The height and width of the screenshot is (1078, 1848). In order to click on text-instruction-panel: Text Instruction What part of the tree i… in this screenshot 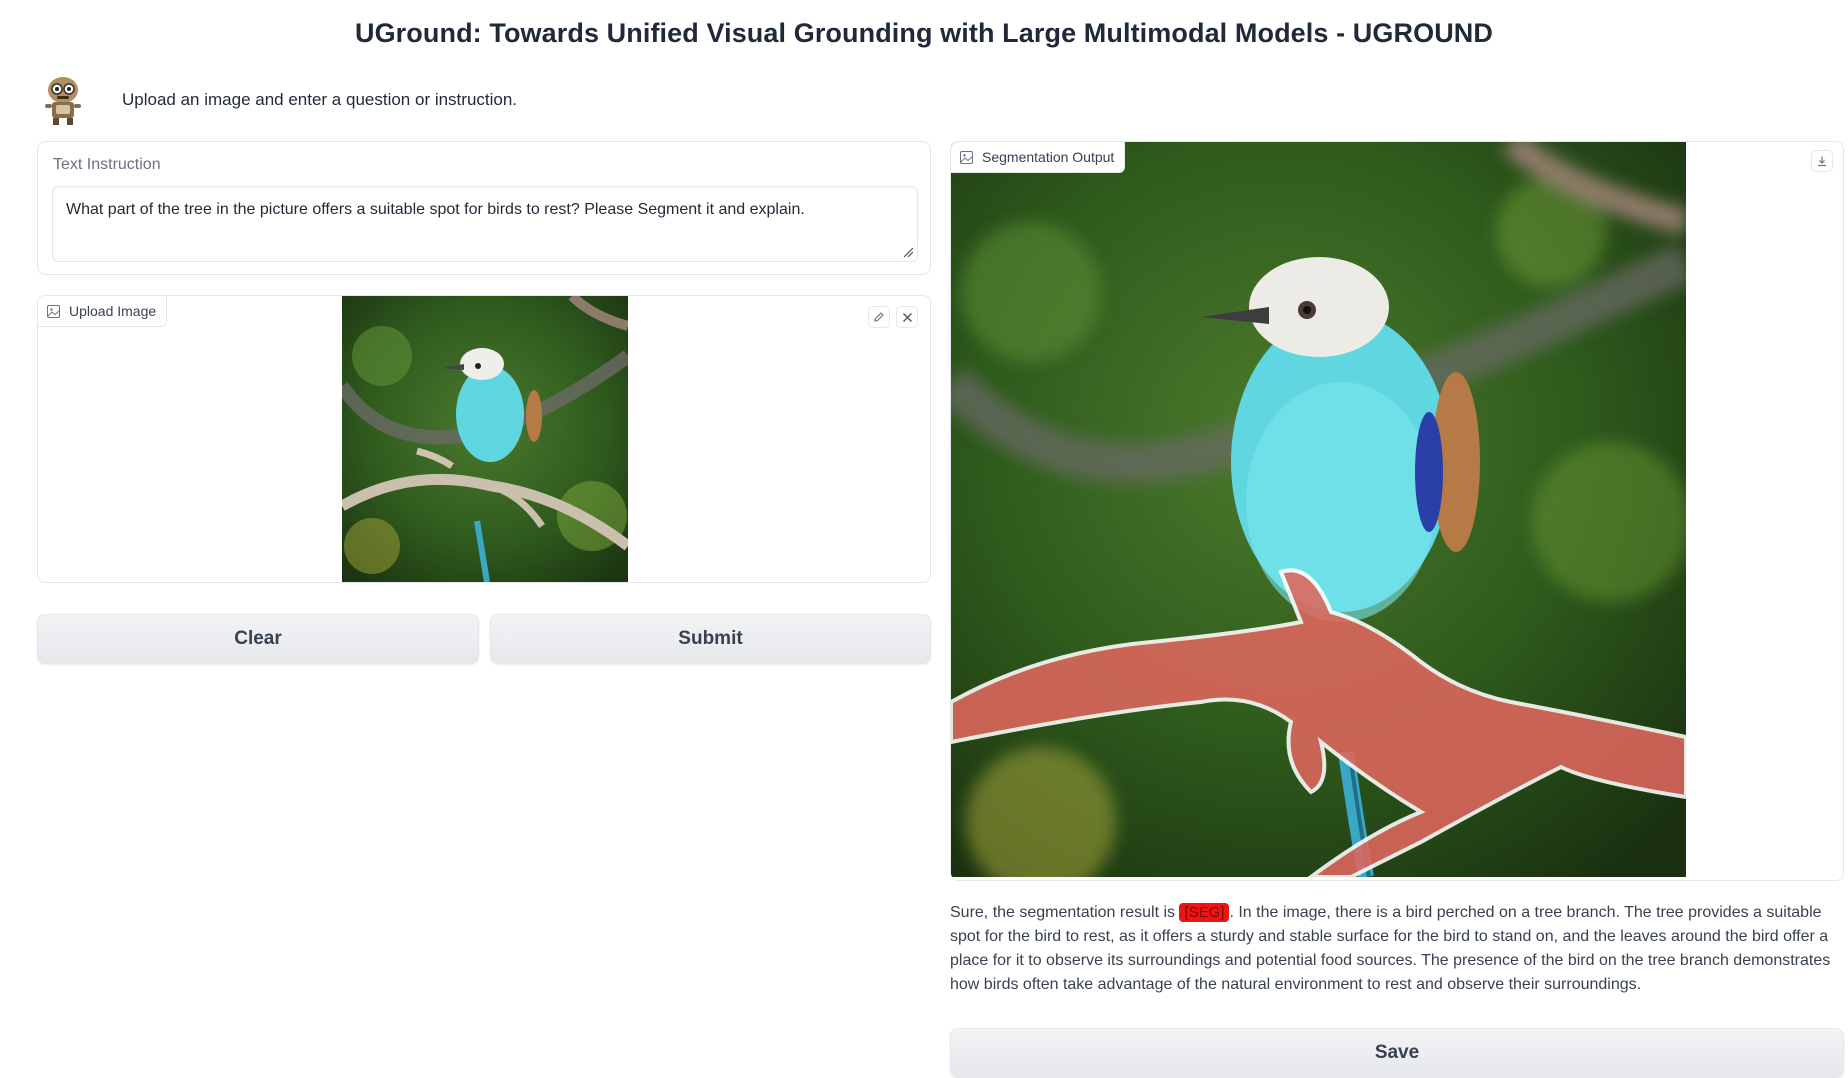, I will do `click(484, 208)`.